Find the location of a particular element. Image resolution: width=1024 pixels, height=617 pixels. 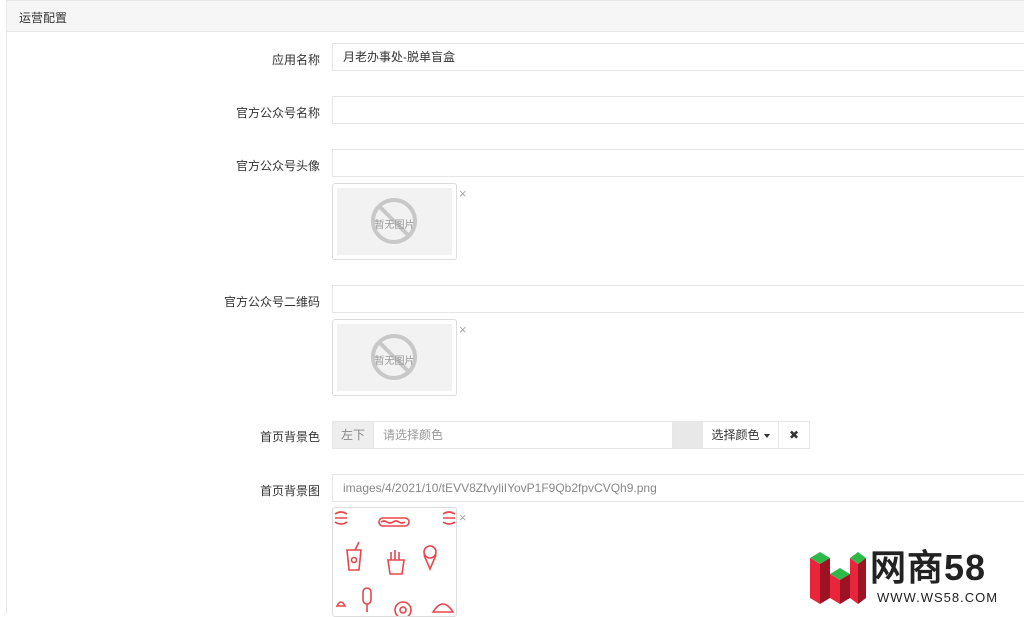

home-bg-color-label: 首页背景色 is located at coordinates (289, 437).